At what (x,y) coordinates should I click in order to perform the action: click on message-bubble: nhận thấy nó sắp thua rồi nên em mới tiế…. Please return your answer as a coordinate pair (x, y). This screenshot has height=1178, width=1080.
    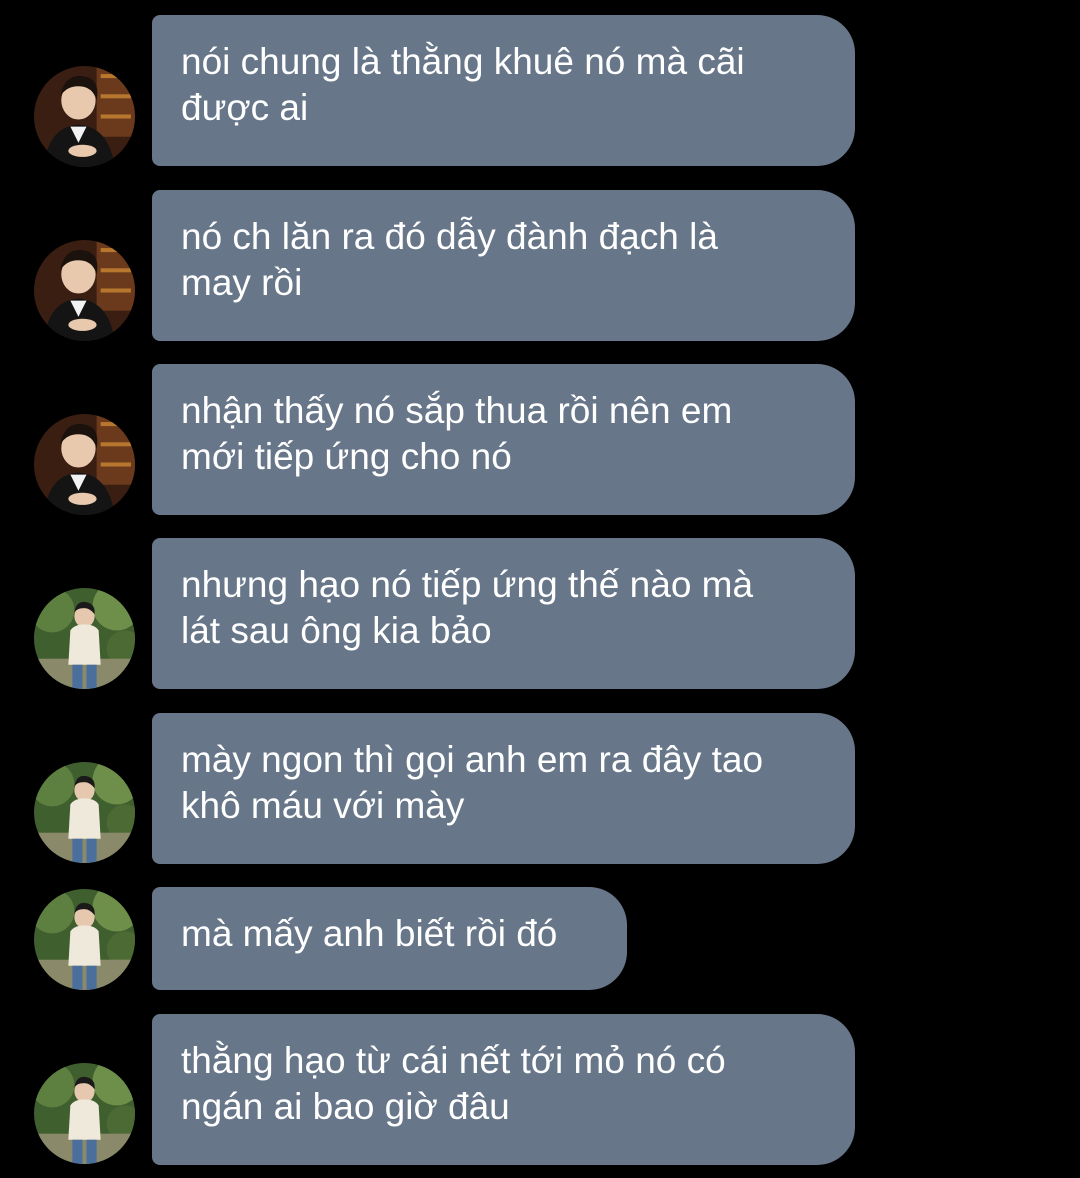
    Looking at the image, I should click on (503, 439).